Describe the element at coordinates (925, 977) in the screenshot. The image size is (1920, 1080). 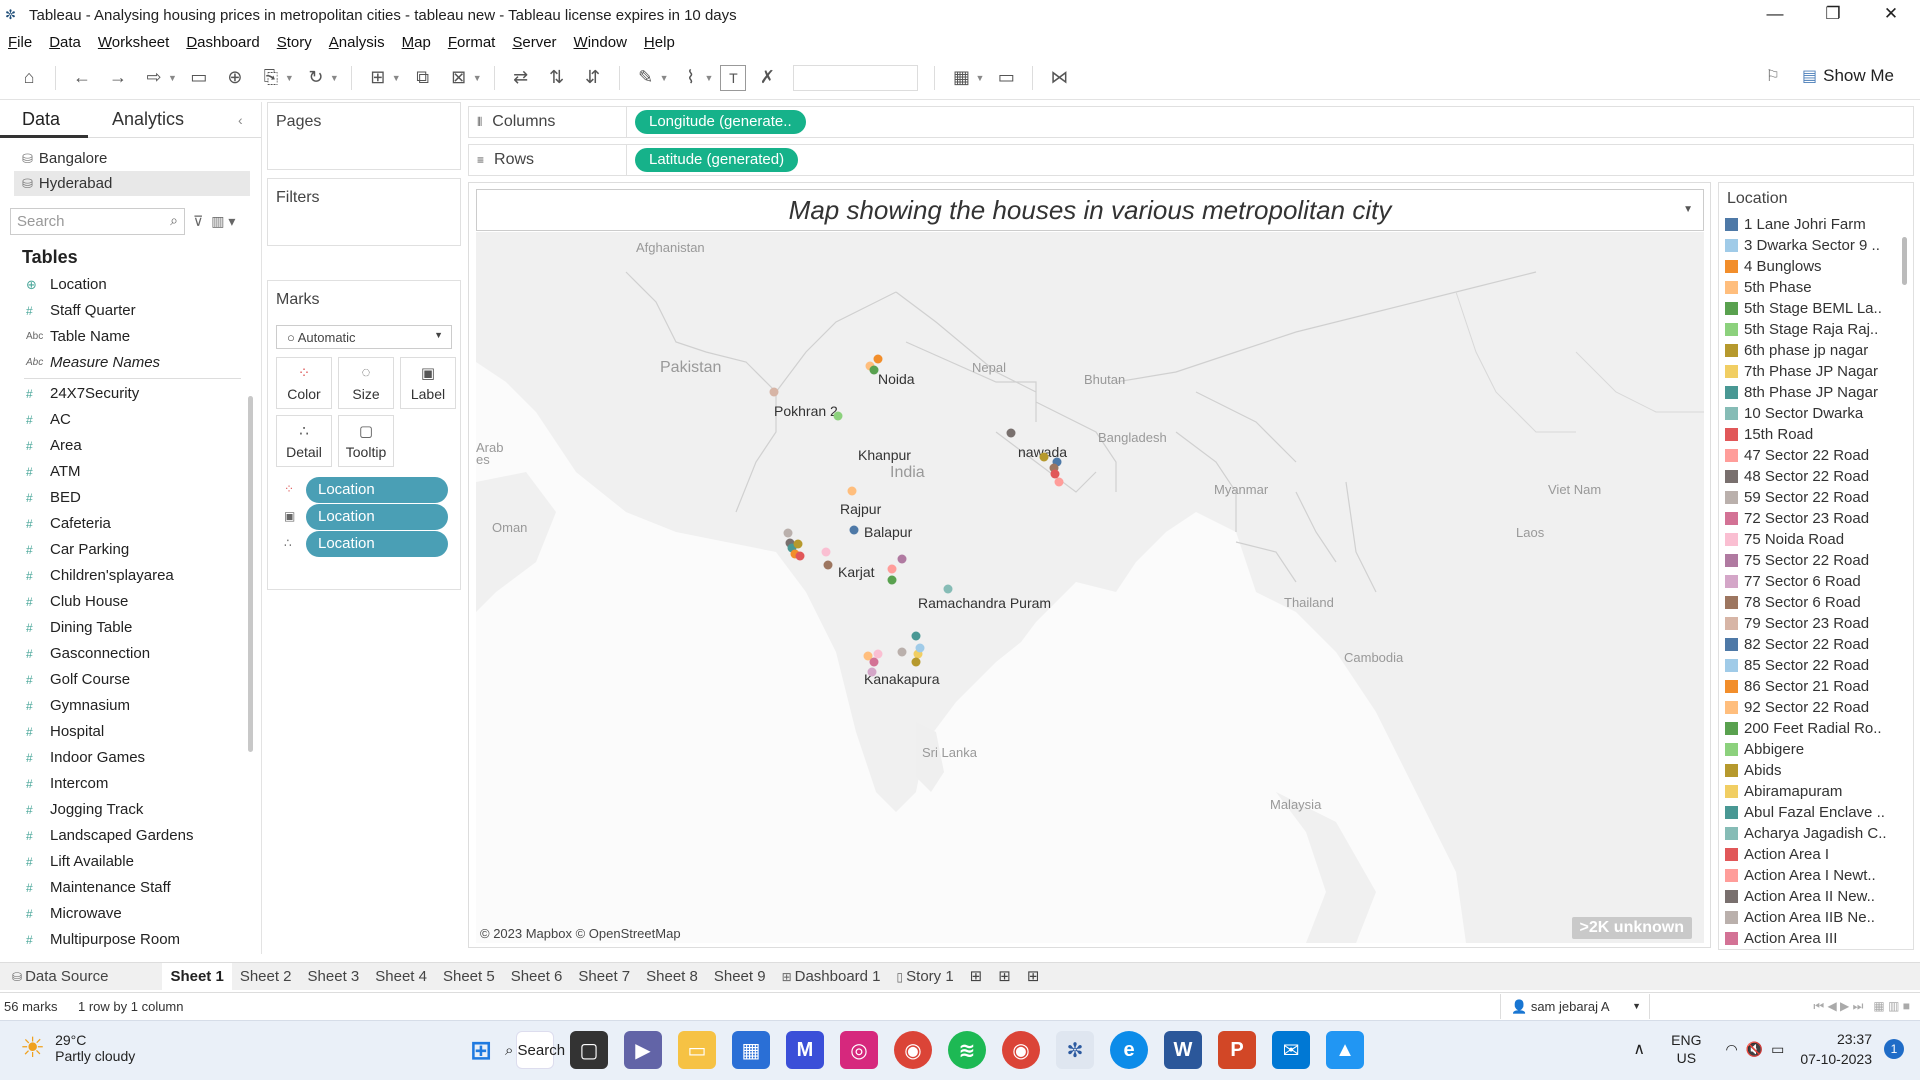
I see `tab-story: ▯ Story 1` at that location.